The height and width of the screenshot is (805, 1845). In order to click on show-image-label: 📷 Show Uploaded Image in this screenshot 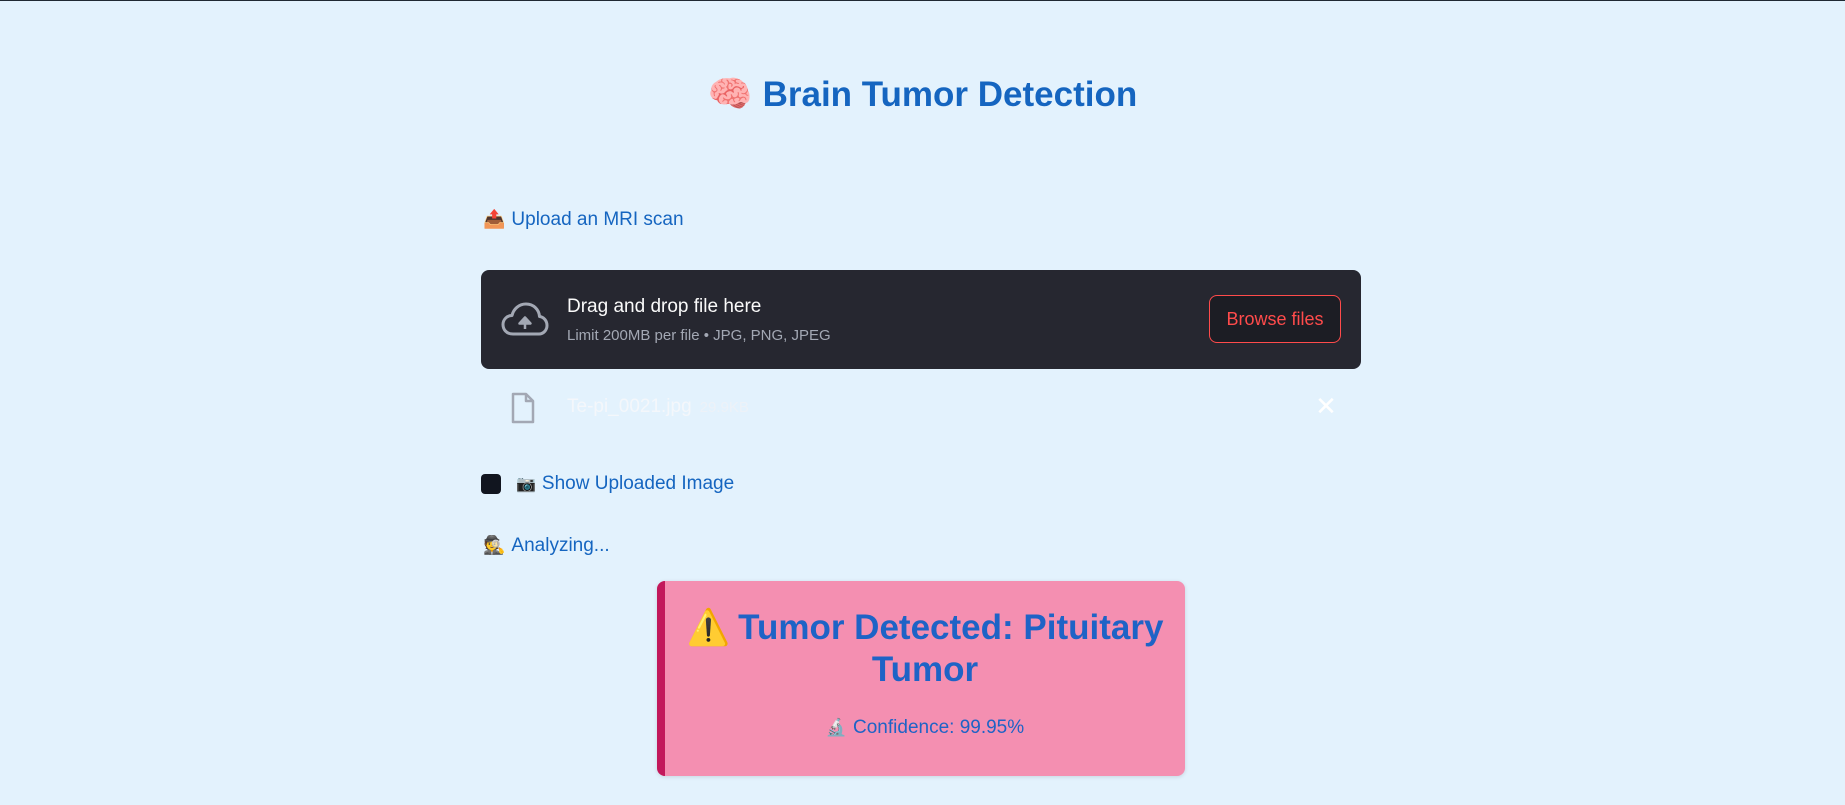, I will do `click(625, 484)`.